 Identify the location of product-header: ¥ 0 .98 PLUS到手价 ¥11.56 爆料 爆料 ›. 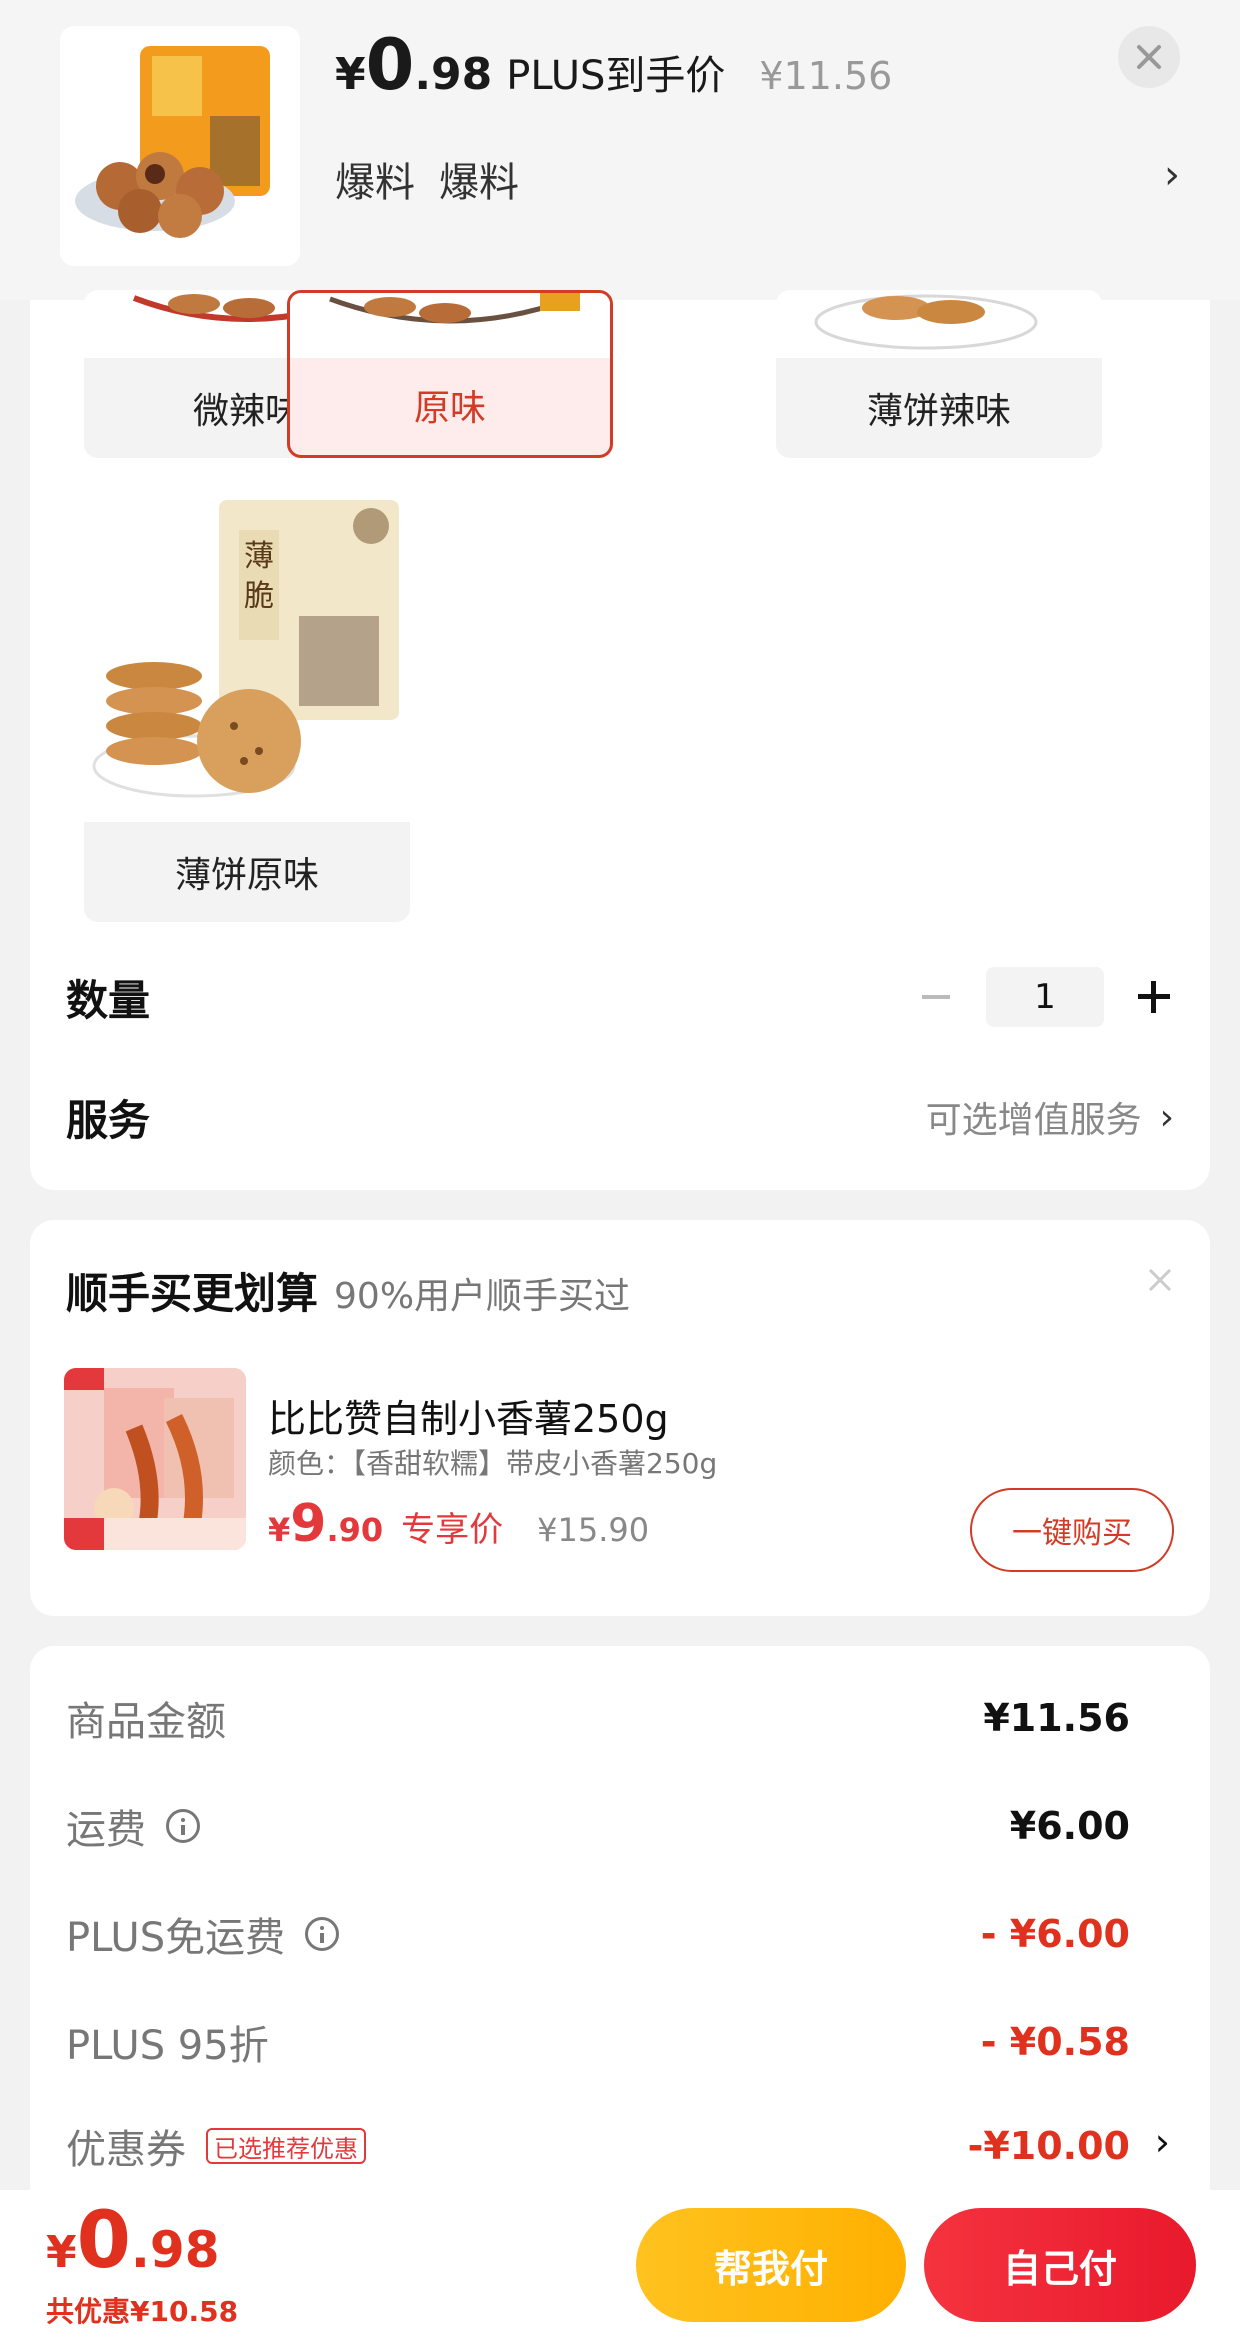
(620, 150).